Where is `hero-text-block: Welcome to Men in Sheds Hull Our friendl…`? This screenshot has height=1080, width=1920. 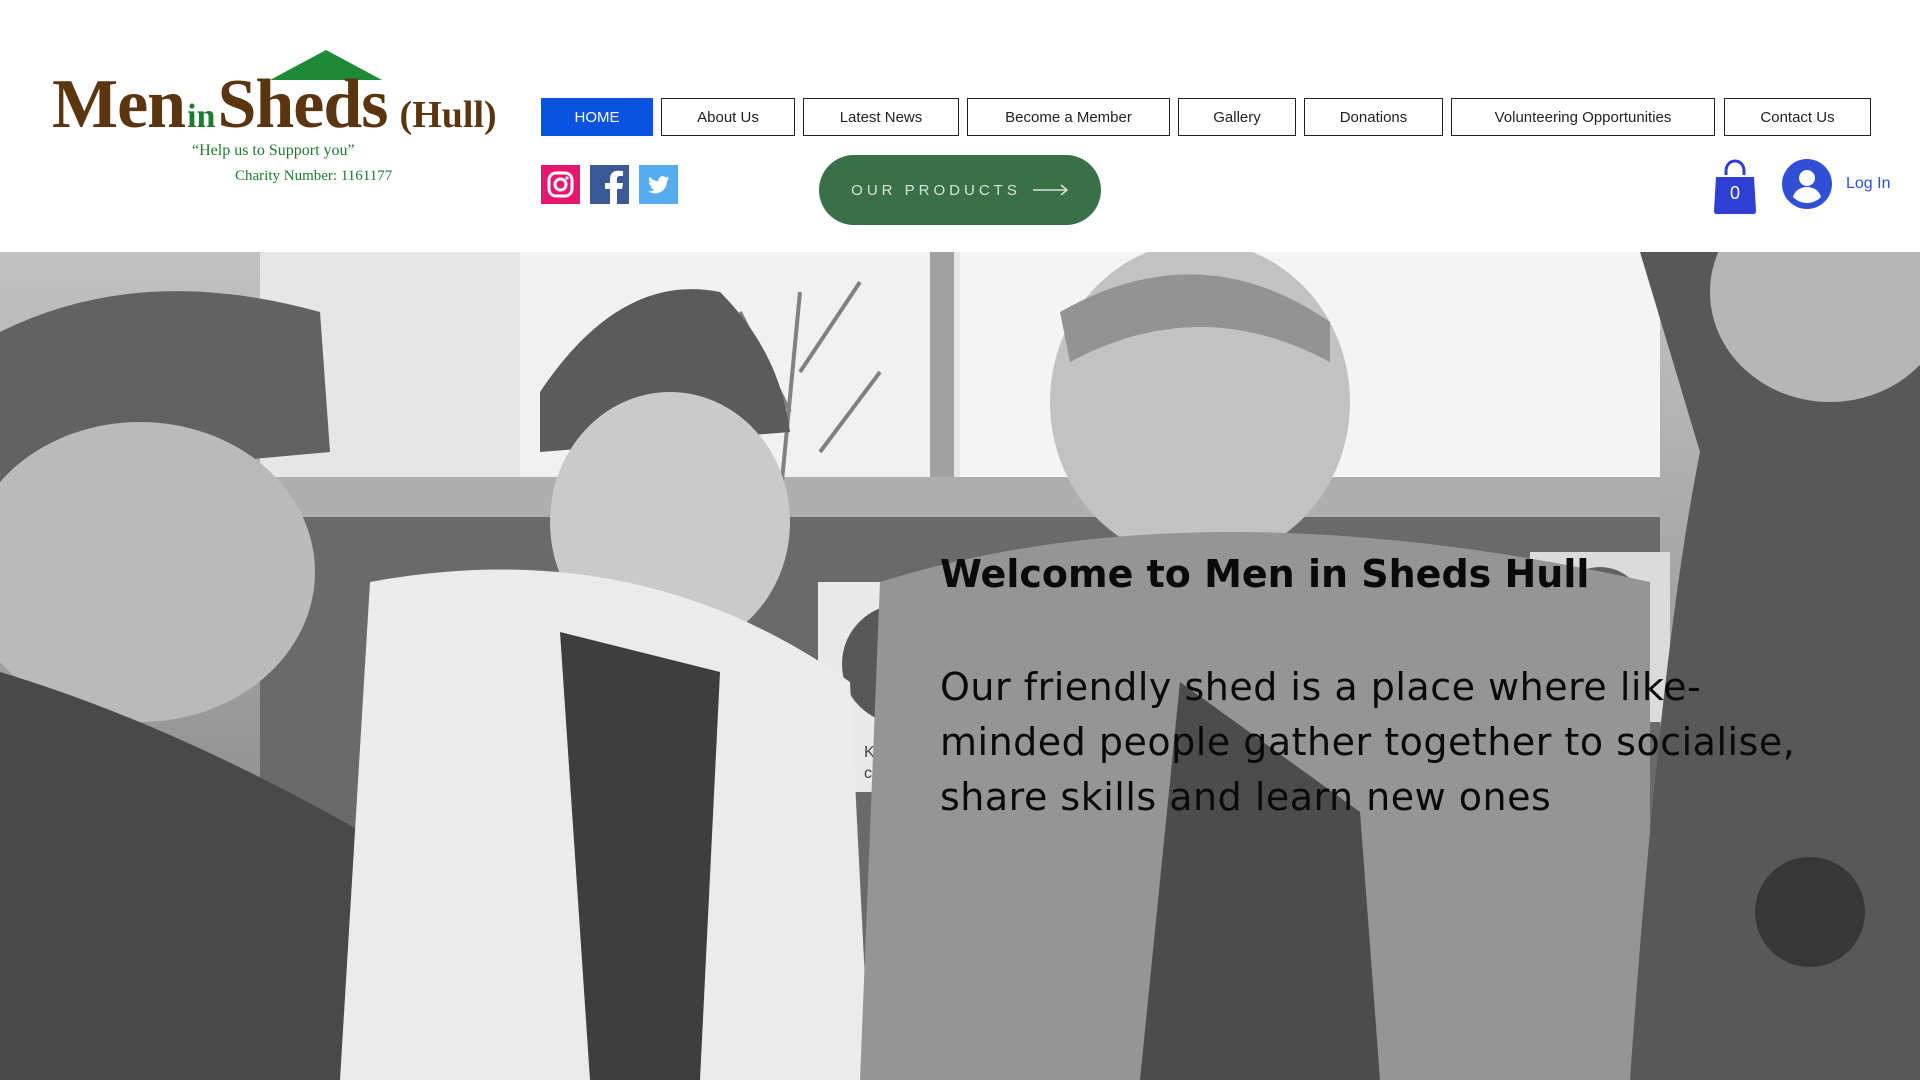
hero-text-block: Welcome to Men in Sheds Hull Our friendl… is located at coordinates (1390, 688).